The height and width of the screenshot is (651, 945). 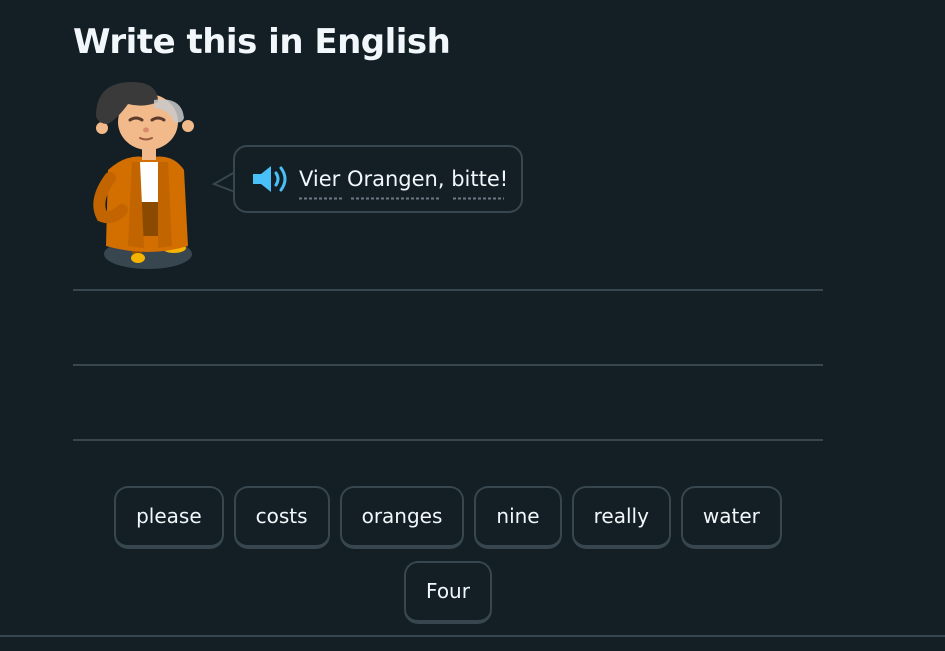 What do you see at coordinates (448, 592) in the screenshot?
I see `word-chip-four: Four` at bounding box center [448, 592].